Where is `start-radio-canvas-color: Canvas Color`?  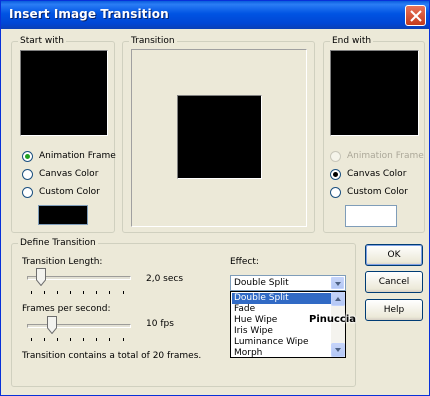 start-radio-canvas-color: Canvas Color is located at coordinates (60, 174).